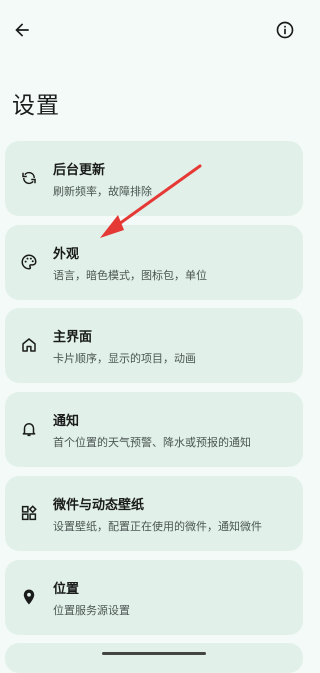 This screenshot has height=673, width=320. What do you see at coordinates (91, 610) in the screenshot?
I see `settings-item-subtitle: 位置服务源设置` at bounding box center [91, 610].